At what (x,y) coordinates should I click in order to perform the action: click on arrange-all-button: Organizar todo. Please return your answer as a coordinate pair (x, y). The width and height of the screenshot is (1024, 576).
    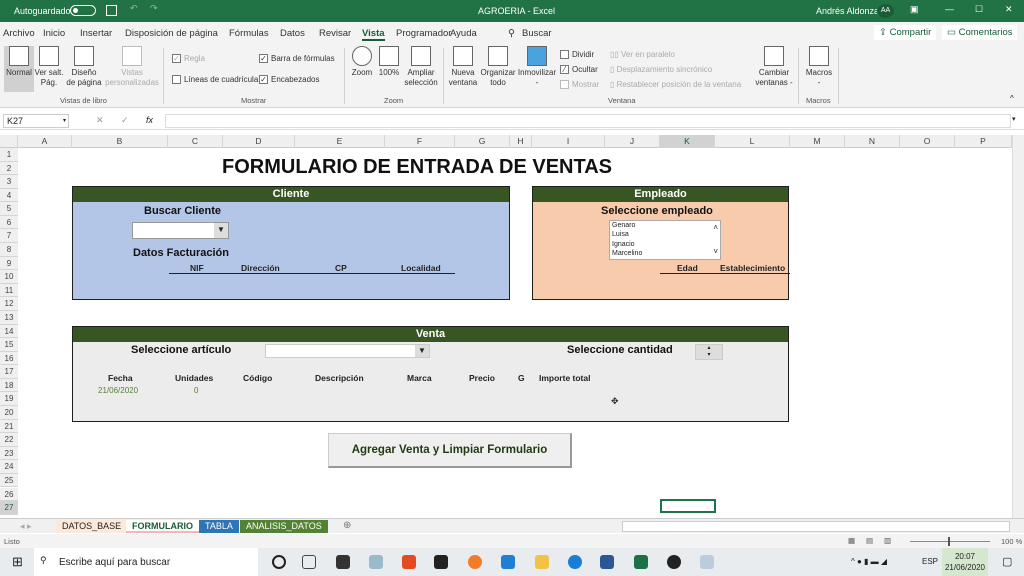
    Looking at the image, I should click on (498, 67).